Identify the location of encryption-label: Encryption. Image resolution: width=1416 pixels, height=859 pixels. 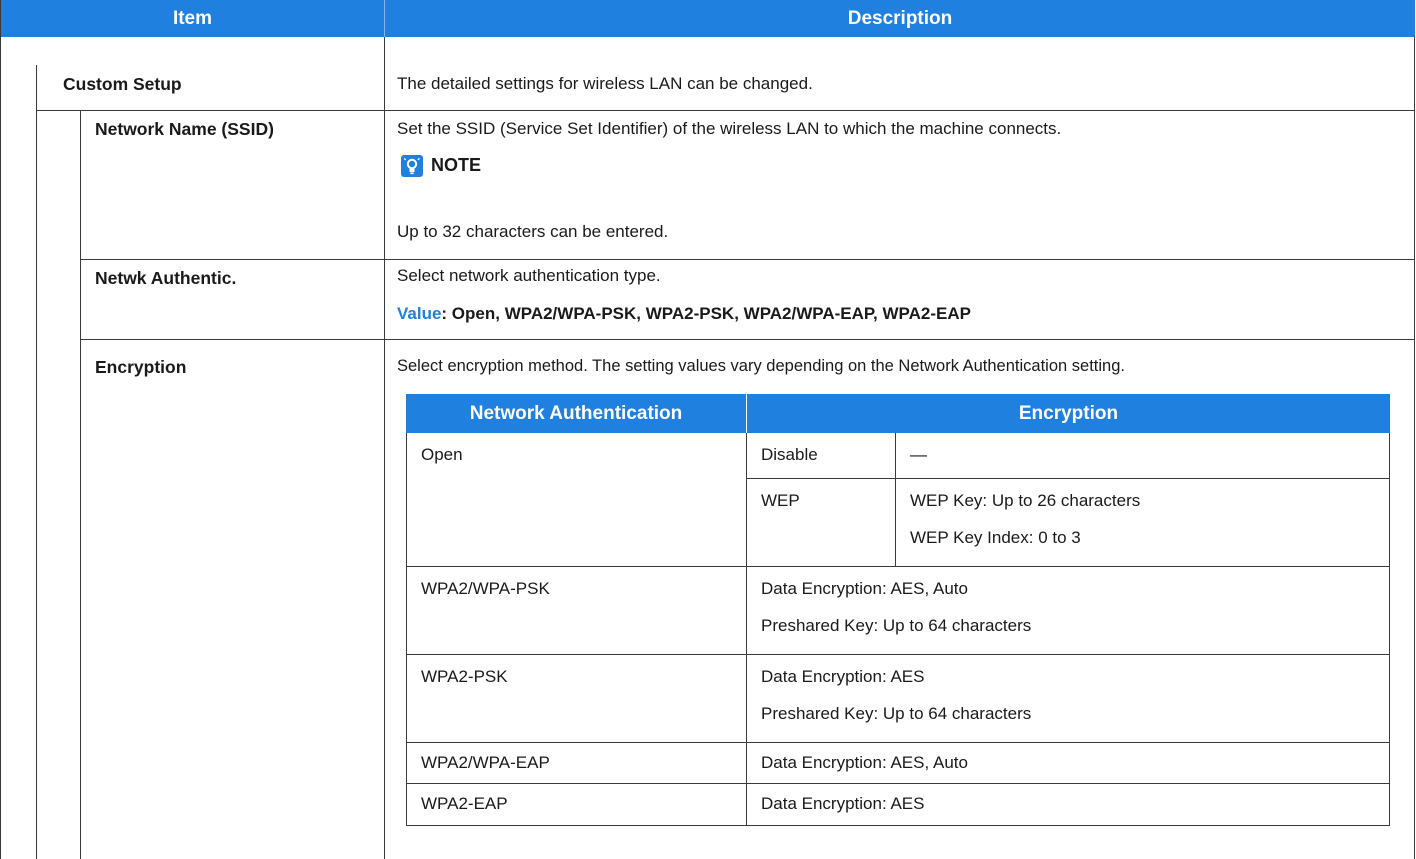
(141, 367).